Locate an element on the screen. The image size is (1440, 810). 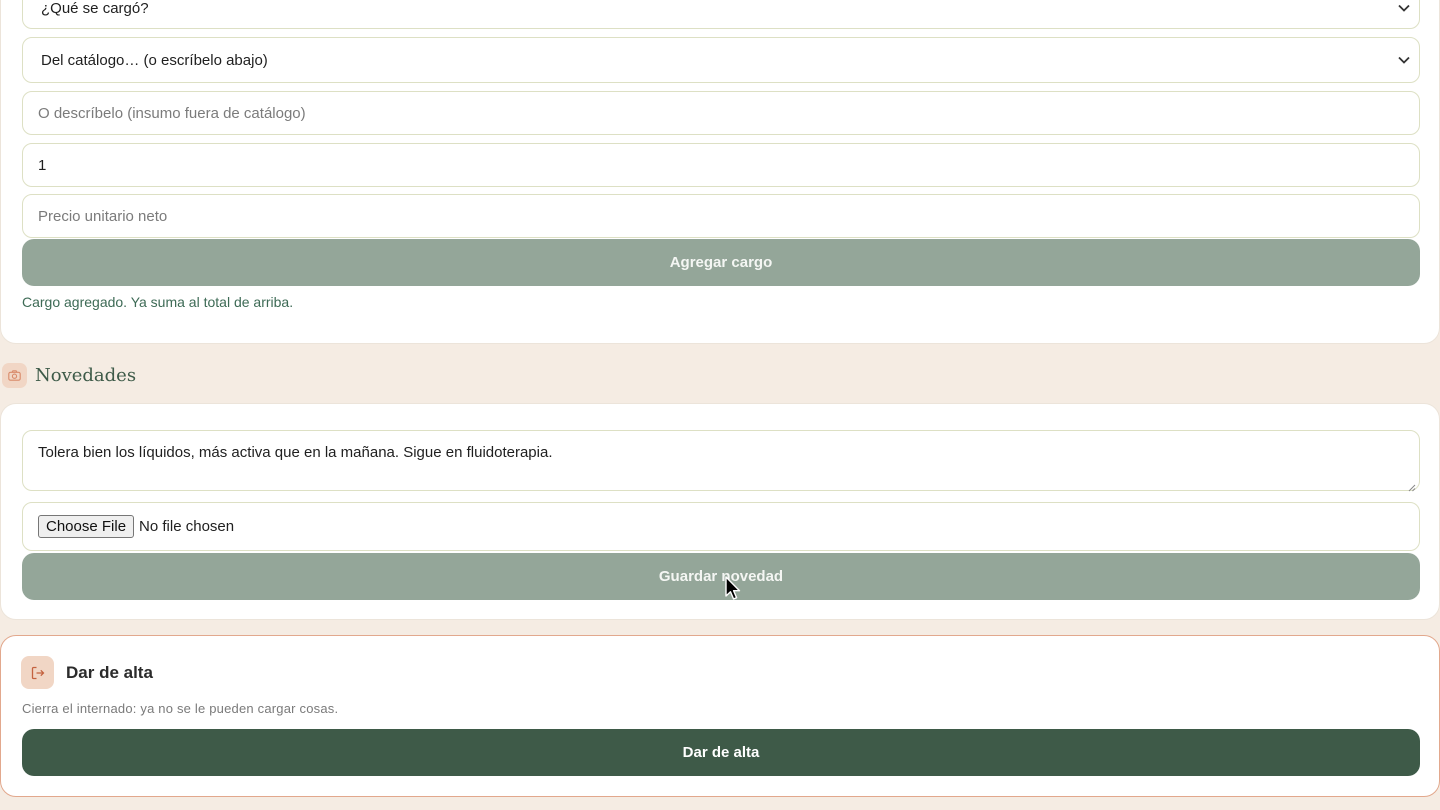
cantidad-input: 1 is located at coordinates (721, 165).